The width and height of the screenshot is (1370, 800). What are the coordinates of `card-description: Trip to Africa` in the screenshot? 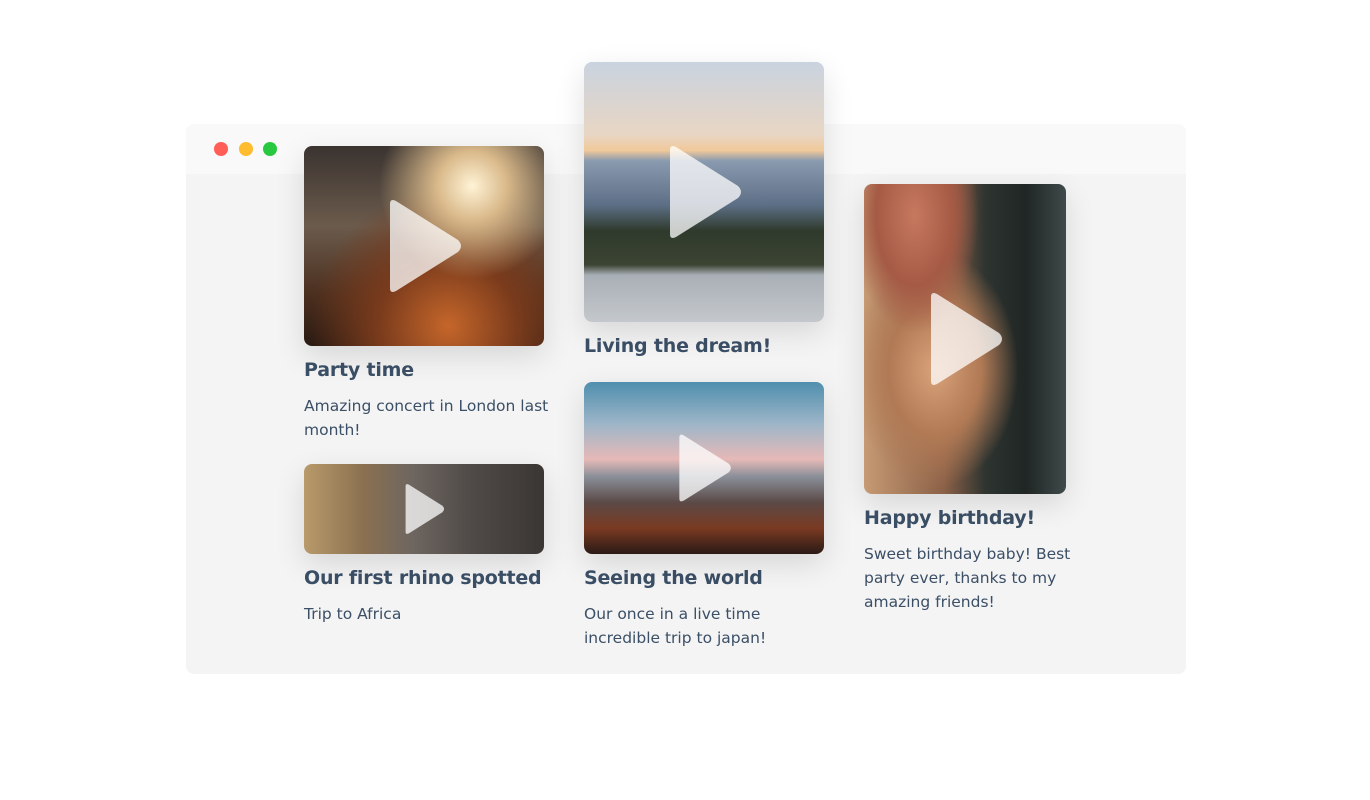 It's located at (353, 614).